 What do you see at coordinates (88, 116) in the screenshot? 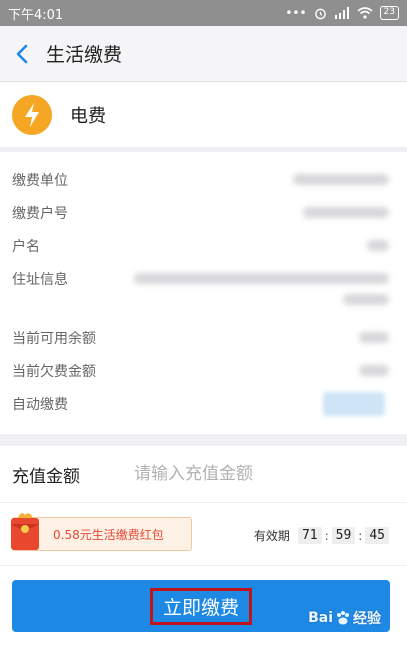
I see `provider-name: 电费` at bounding box center [88, 116].